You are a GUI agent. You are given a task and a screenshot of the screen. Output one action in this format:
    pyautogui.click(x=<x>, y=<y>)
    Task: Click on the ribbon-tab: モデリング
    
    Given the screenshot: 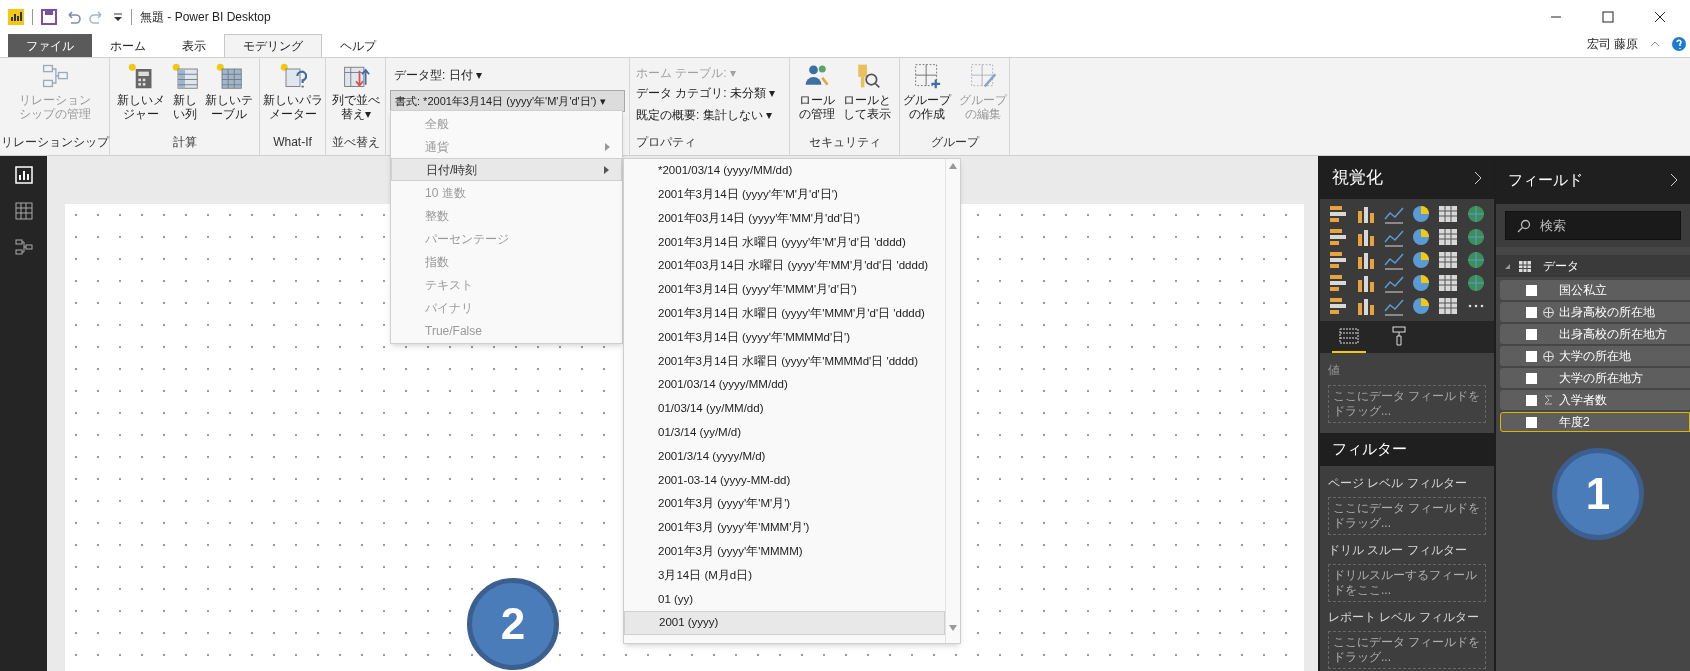 What is the action you would take?
    pyautogui.click(x=273, y=45)
    